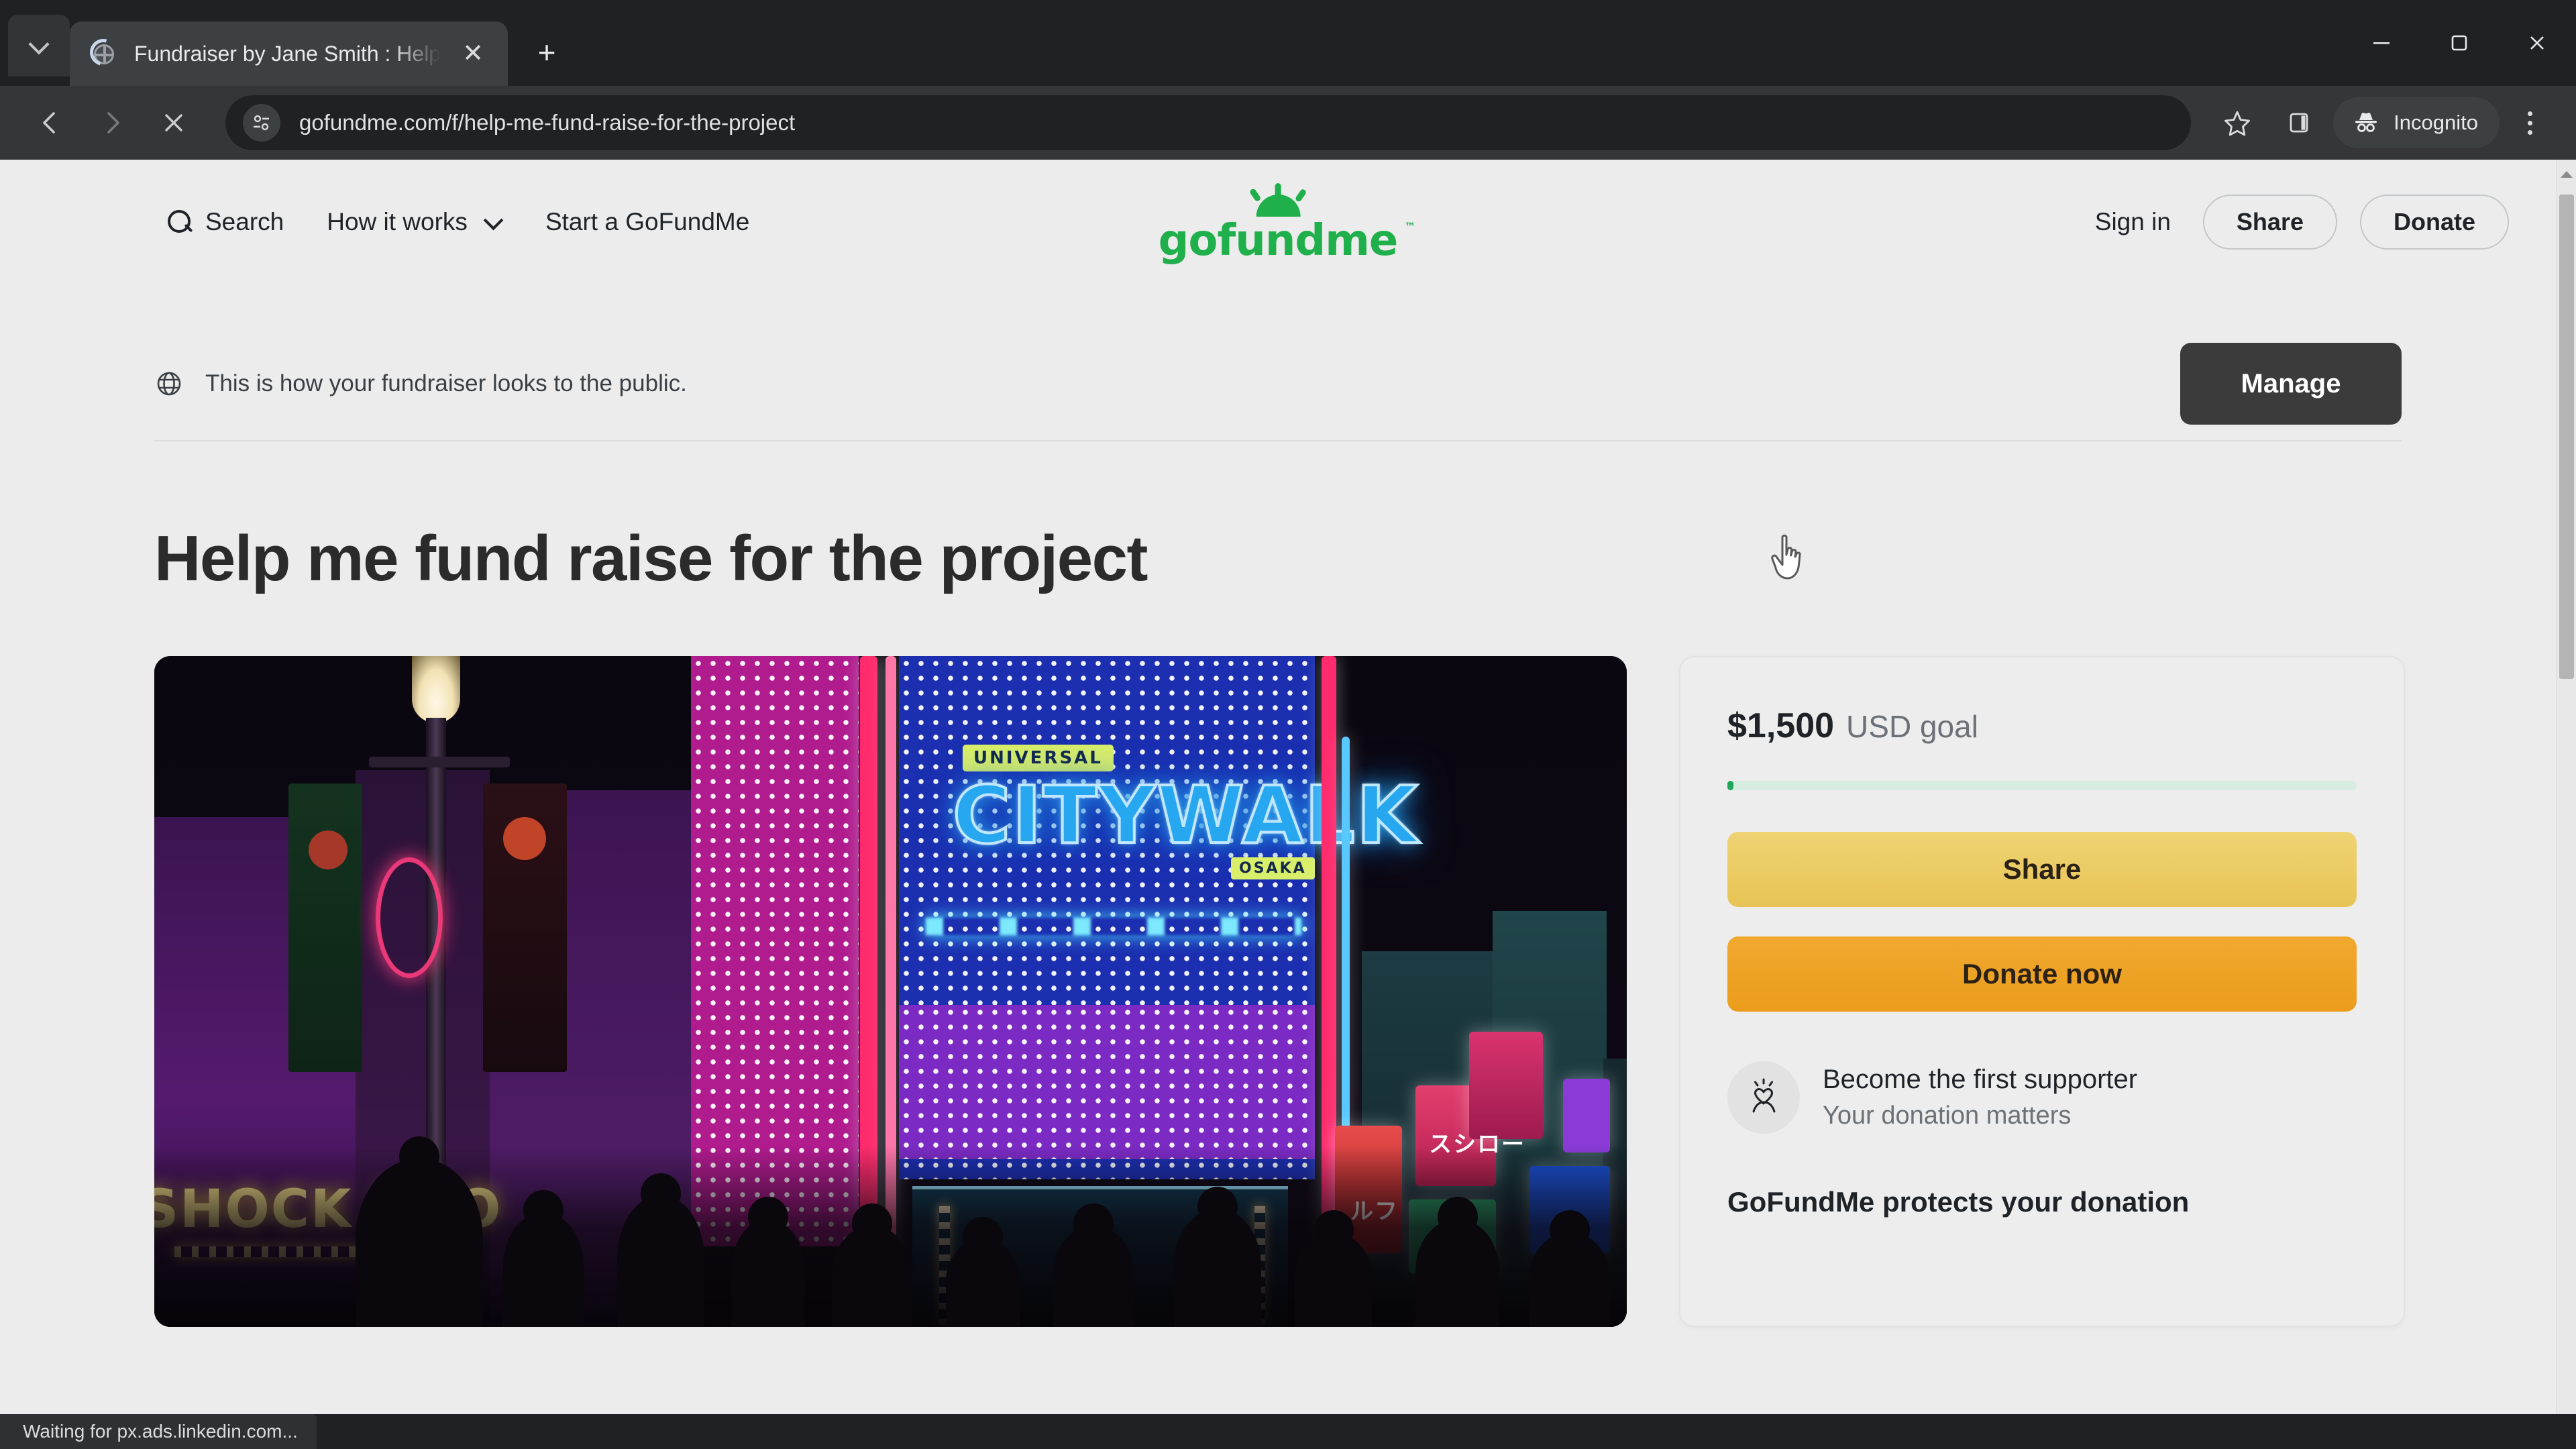  I want to click on kebab-menu-icon, so click(2529, 122).